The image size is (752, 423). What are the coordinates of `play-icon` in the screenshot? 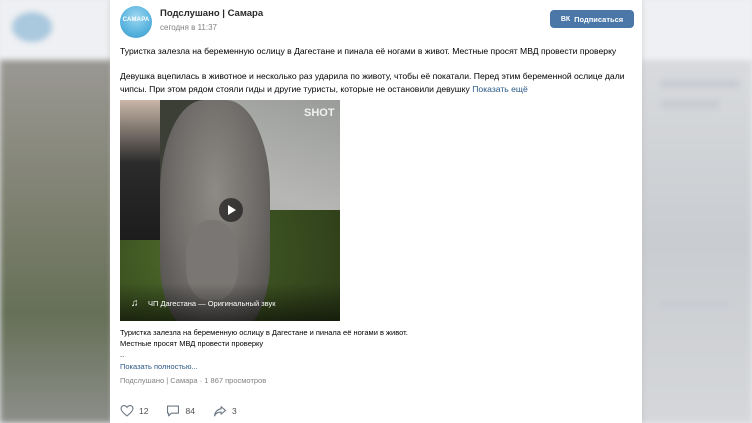 It's located at (231, 210).